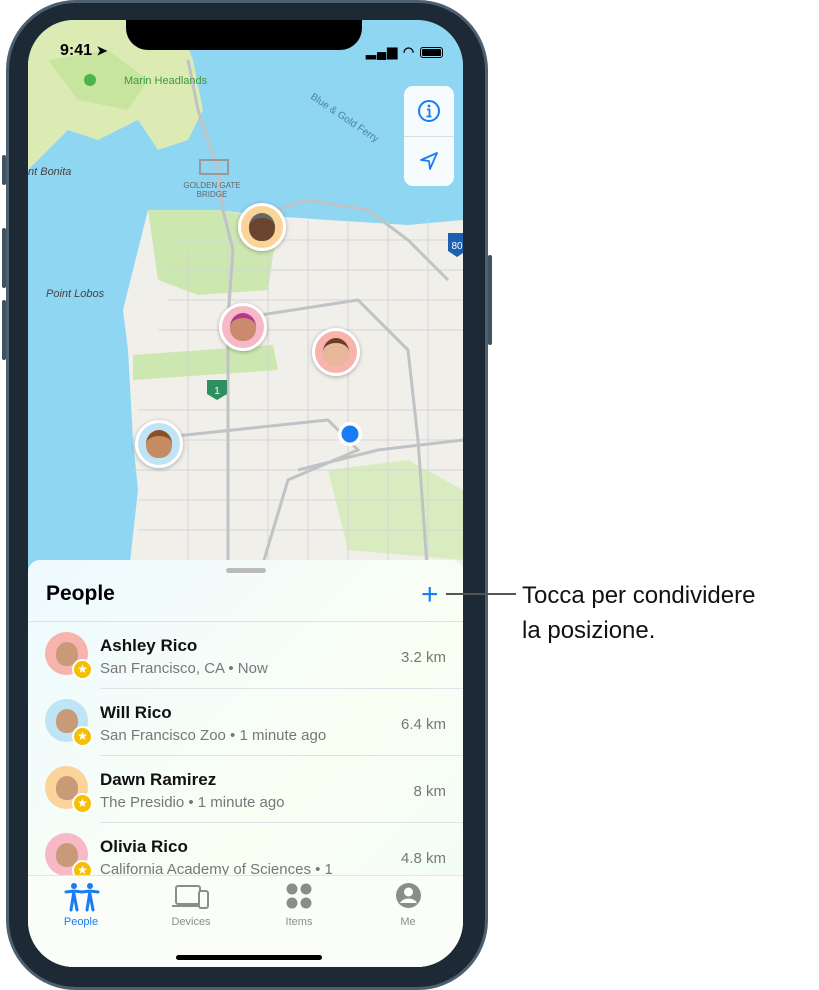  Describe the element at coordinates (49, 172) in the screenshot. I see `map-label-bonita: nt Bonita` at that location.